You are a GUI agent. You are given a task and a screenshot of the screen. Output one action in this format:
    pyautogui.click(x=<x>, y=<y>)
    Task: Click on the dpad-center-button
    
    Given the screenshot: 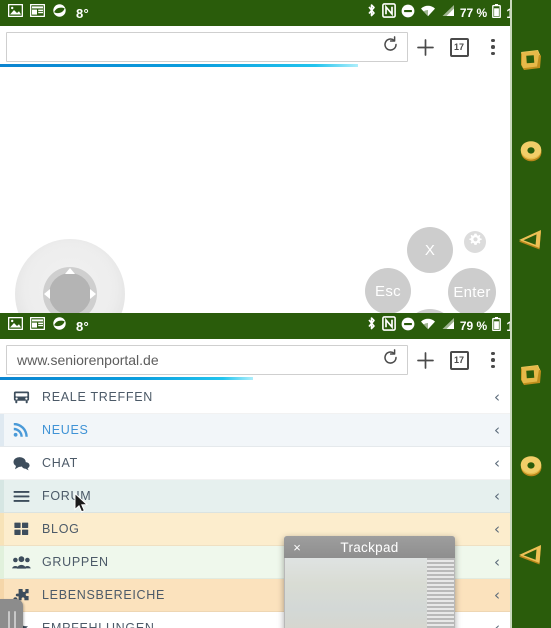 What is the action you would take?
    pyautogui.click(x=70, y=293)
    